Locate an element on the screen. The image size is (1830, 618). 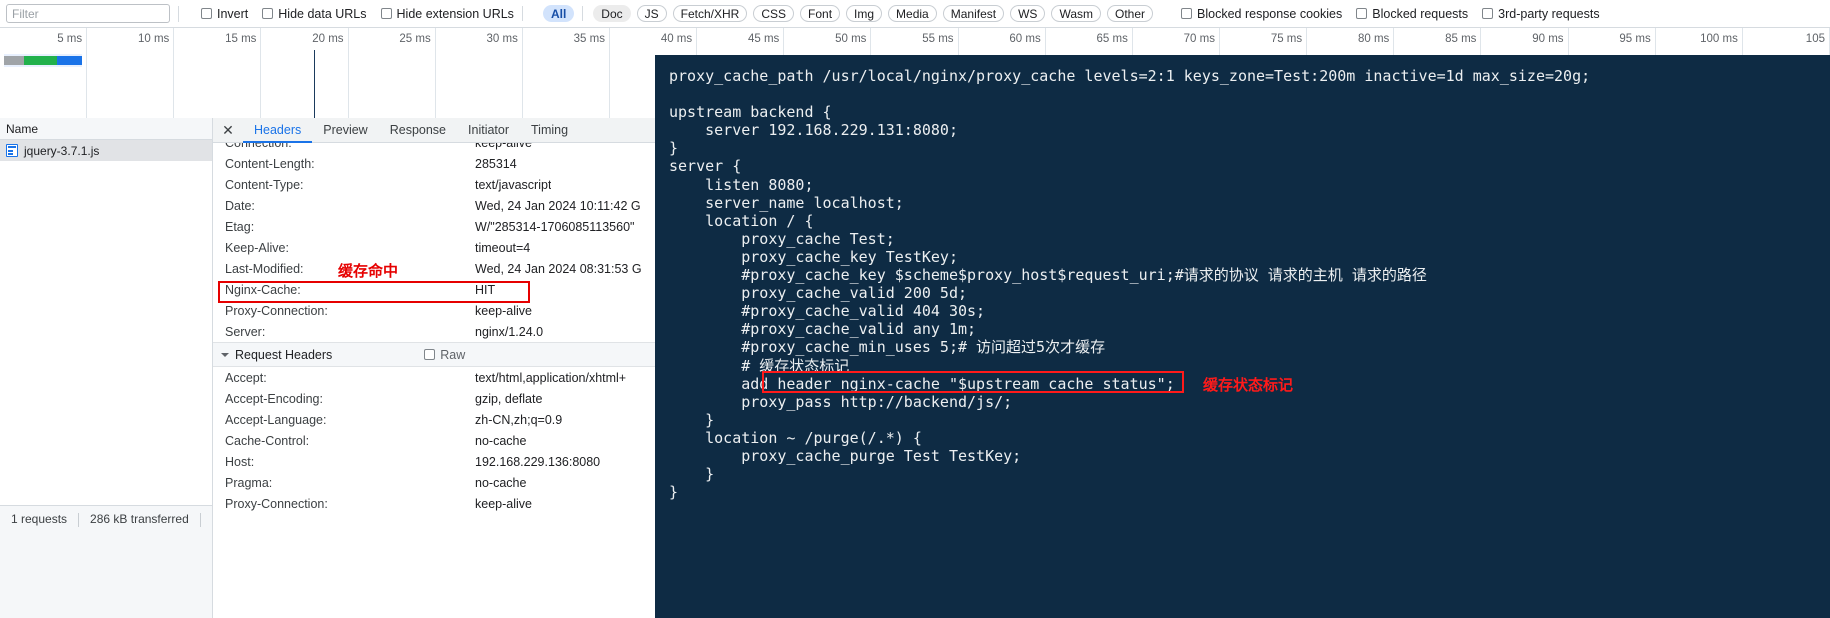
filter-checkbox-group: Invert Hide data URLs Hide extension URLs is located at coordinates (350, 14).